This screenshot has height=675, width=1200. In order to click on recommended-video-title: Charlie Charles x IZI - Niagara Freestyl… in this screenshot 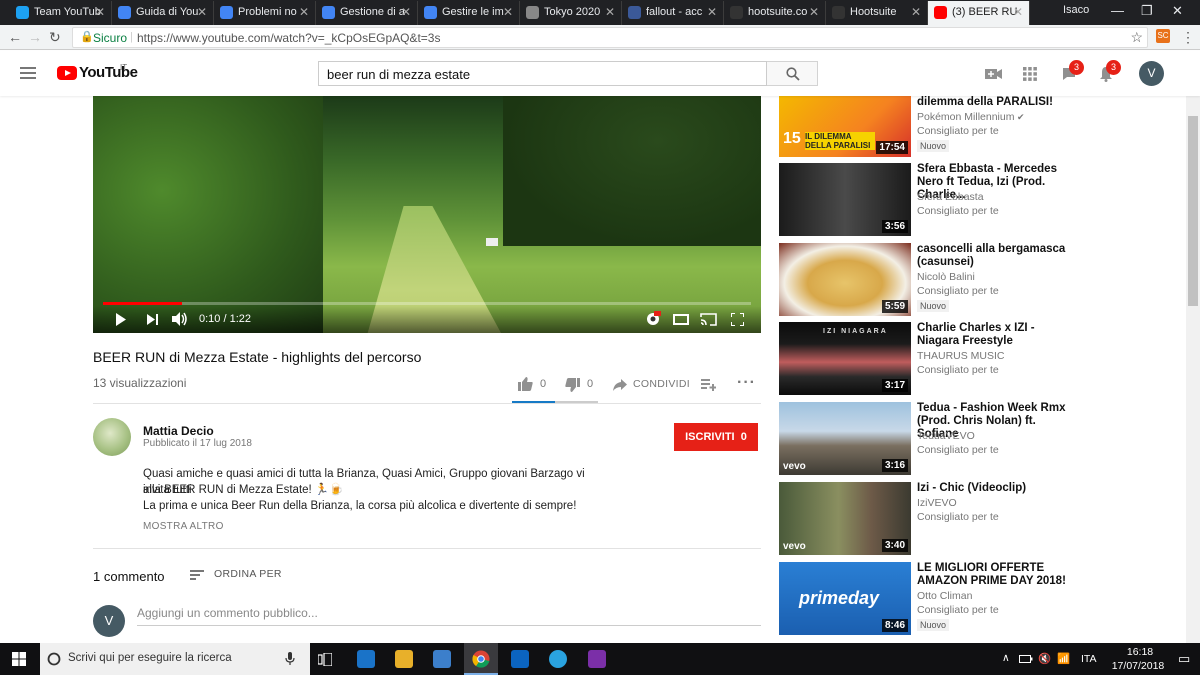, I will do `click(997, 335)`.